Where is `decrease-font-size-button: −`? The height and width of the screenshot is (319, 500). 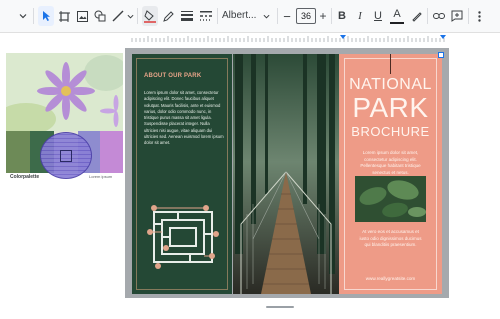 decrease-font-size-button: − is located at coordinates (287, 16).